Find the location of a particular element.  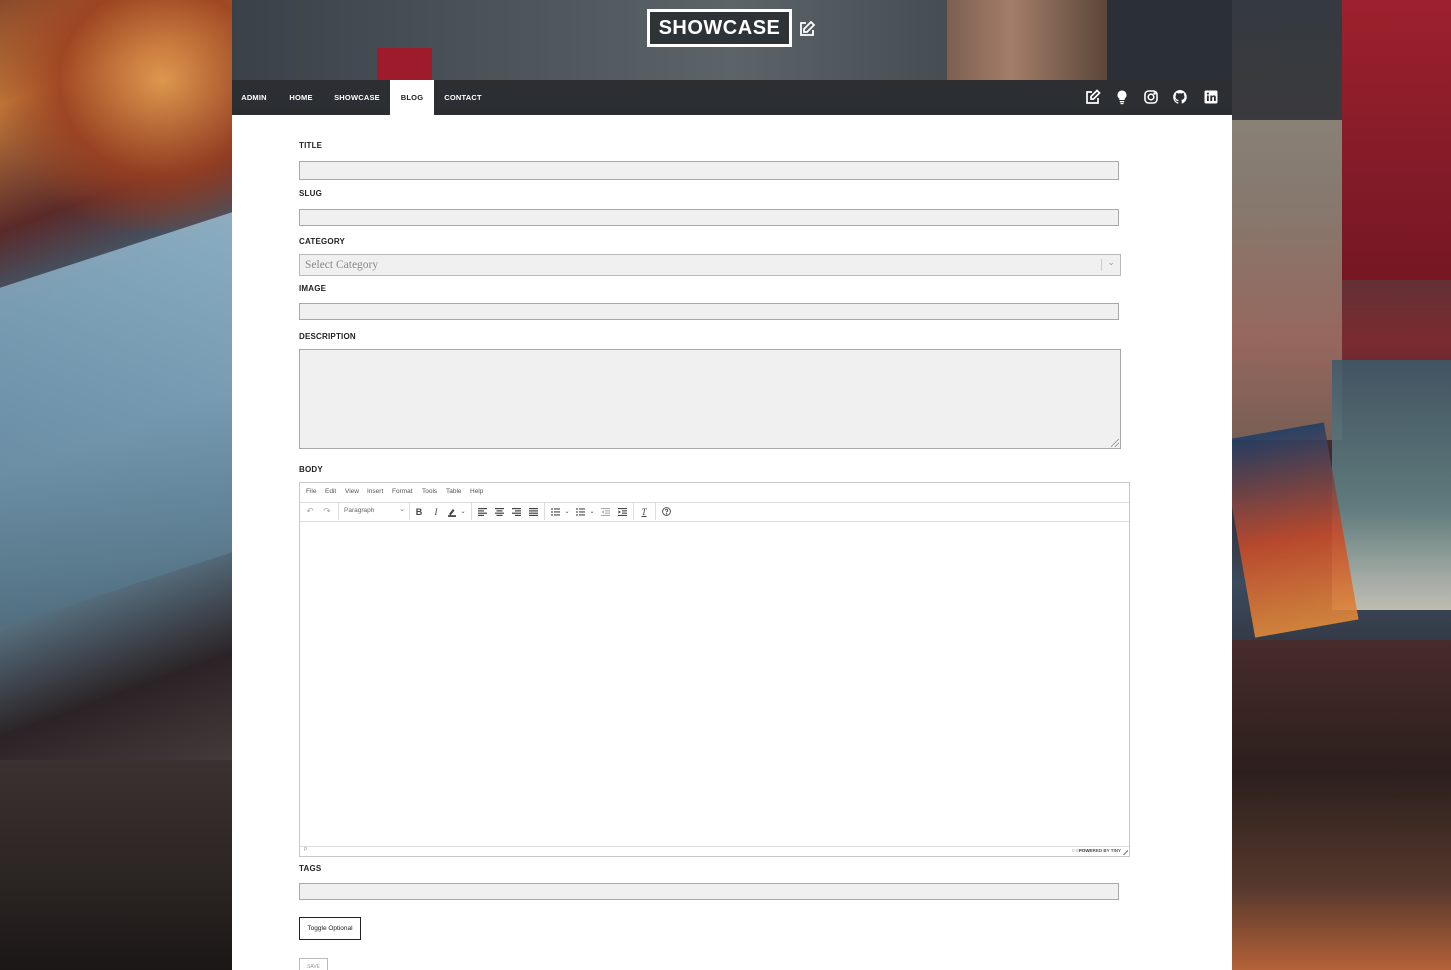

clear-formatting-icon: T is located at coordinates (644, 511).